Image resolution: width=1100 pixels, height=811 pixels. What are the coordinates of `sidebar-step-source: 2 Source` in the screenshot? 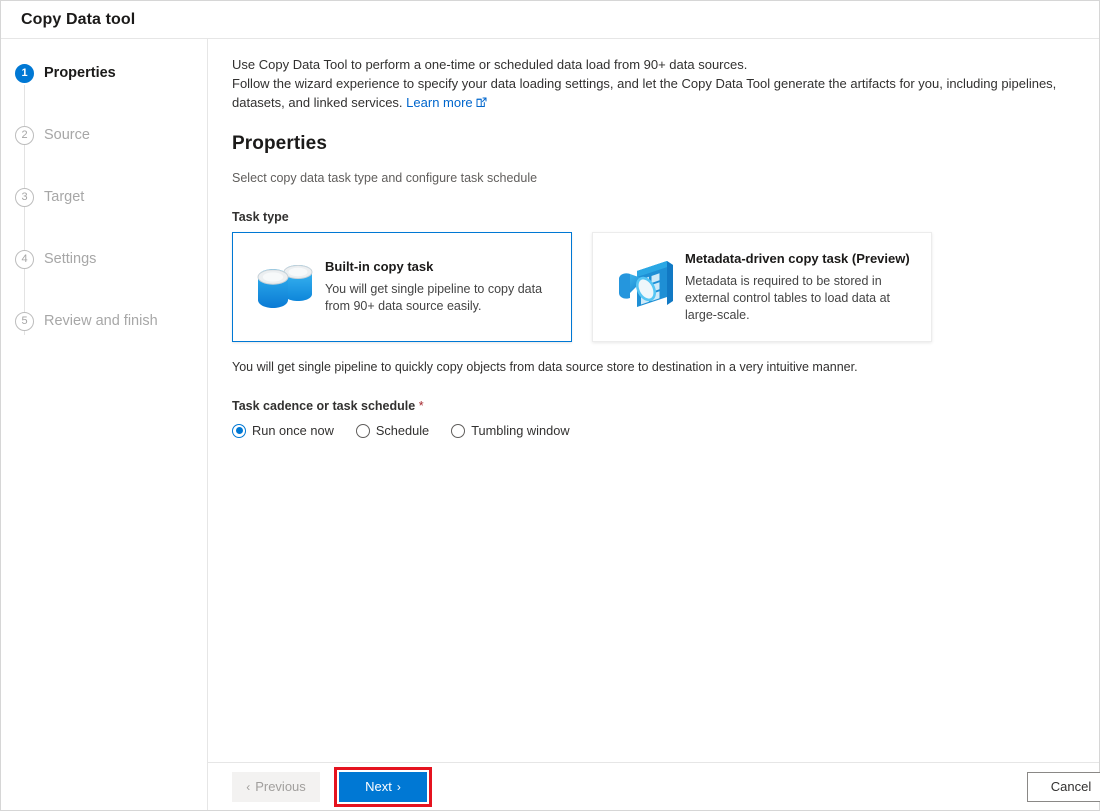 It's located at (104, 135).